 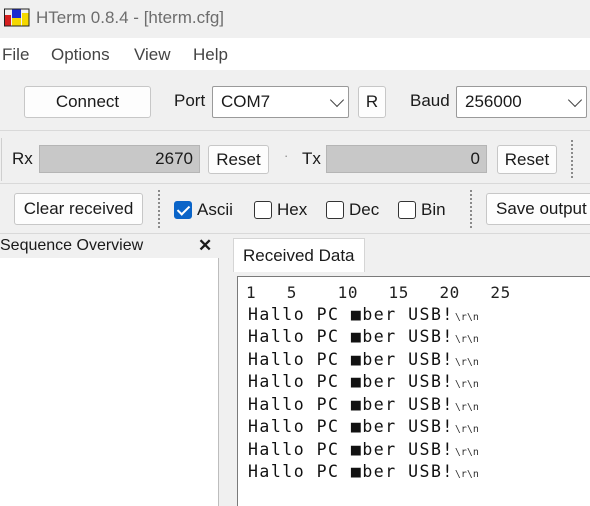 What do you see at coordinates (210, 55) in the screenshot?
I see `menu-help: Help` at bounding box center [210, 55].